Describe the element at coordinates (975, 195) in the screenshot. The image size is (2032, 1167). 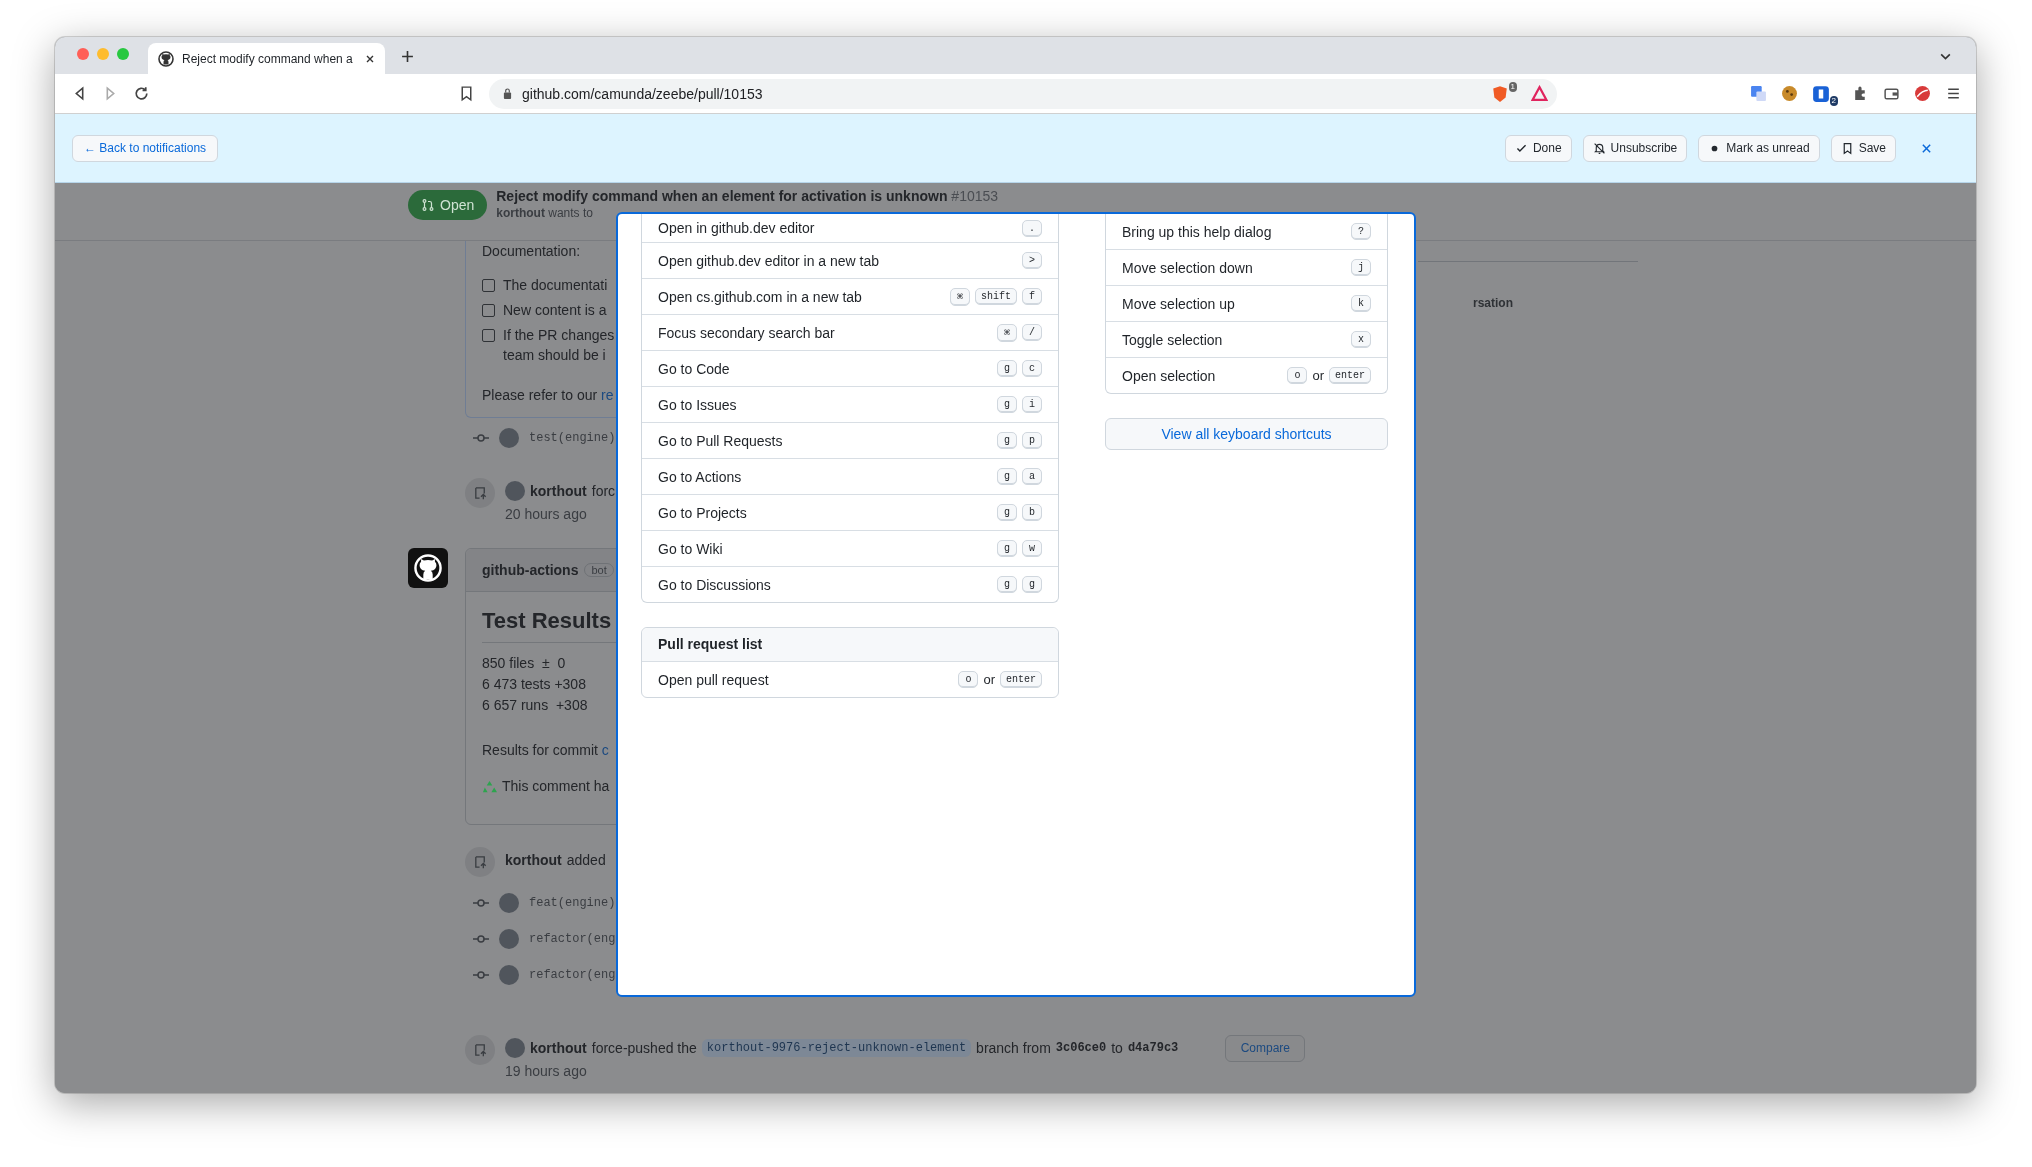
I see `pull-request-number: #10153` at that location.